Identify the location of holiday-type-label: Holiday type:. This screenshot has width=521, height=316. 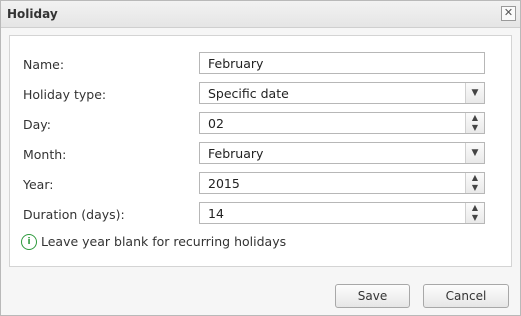
(65, 94).